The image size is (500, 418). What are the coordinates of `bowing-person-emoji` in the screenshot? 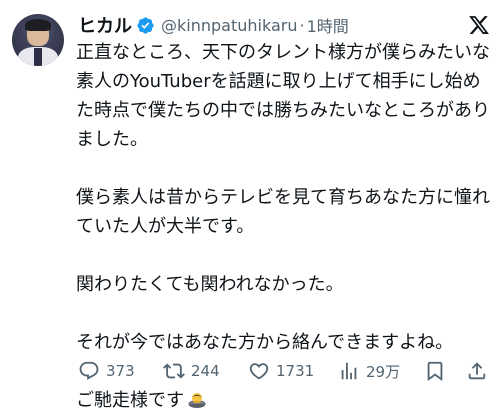 It's located at (197, 399).